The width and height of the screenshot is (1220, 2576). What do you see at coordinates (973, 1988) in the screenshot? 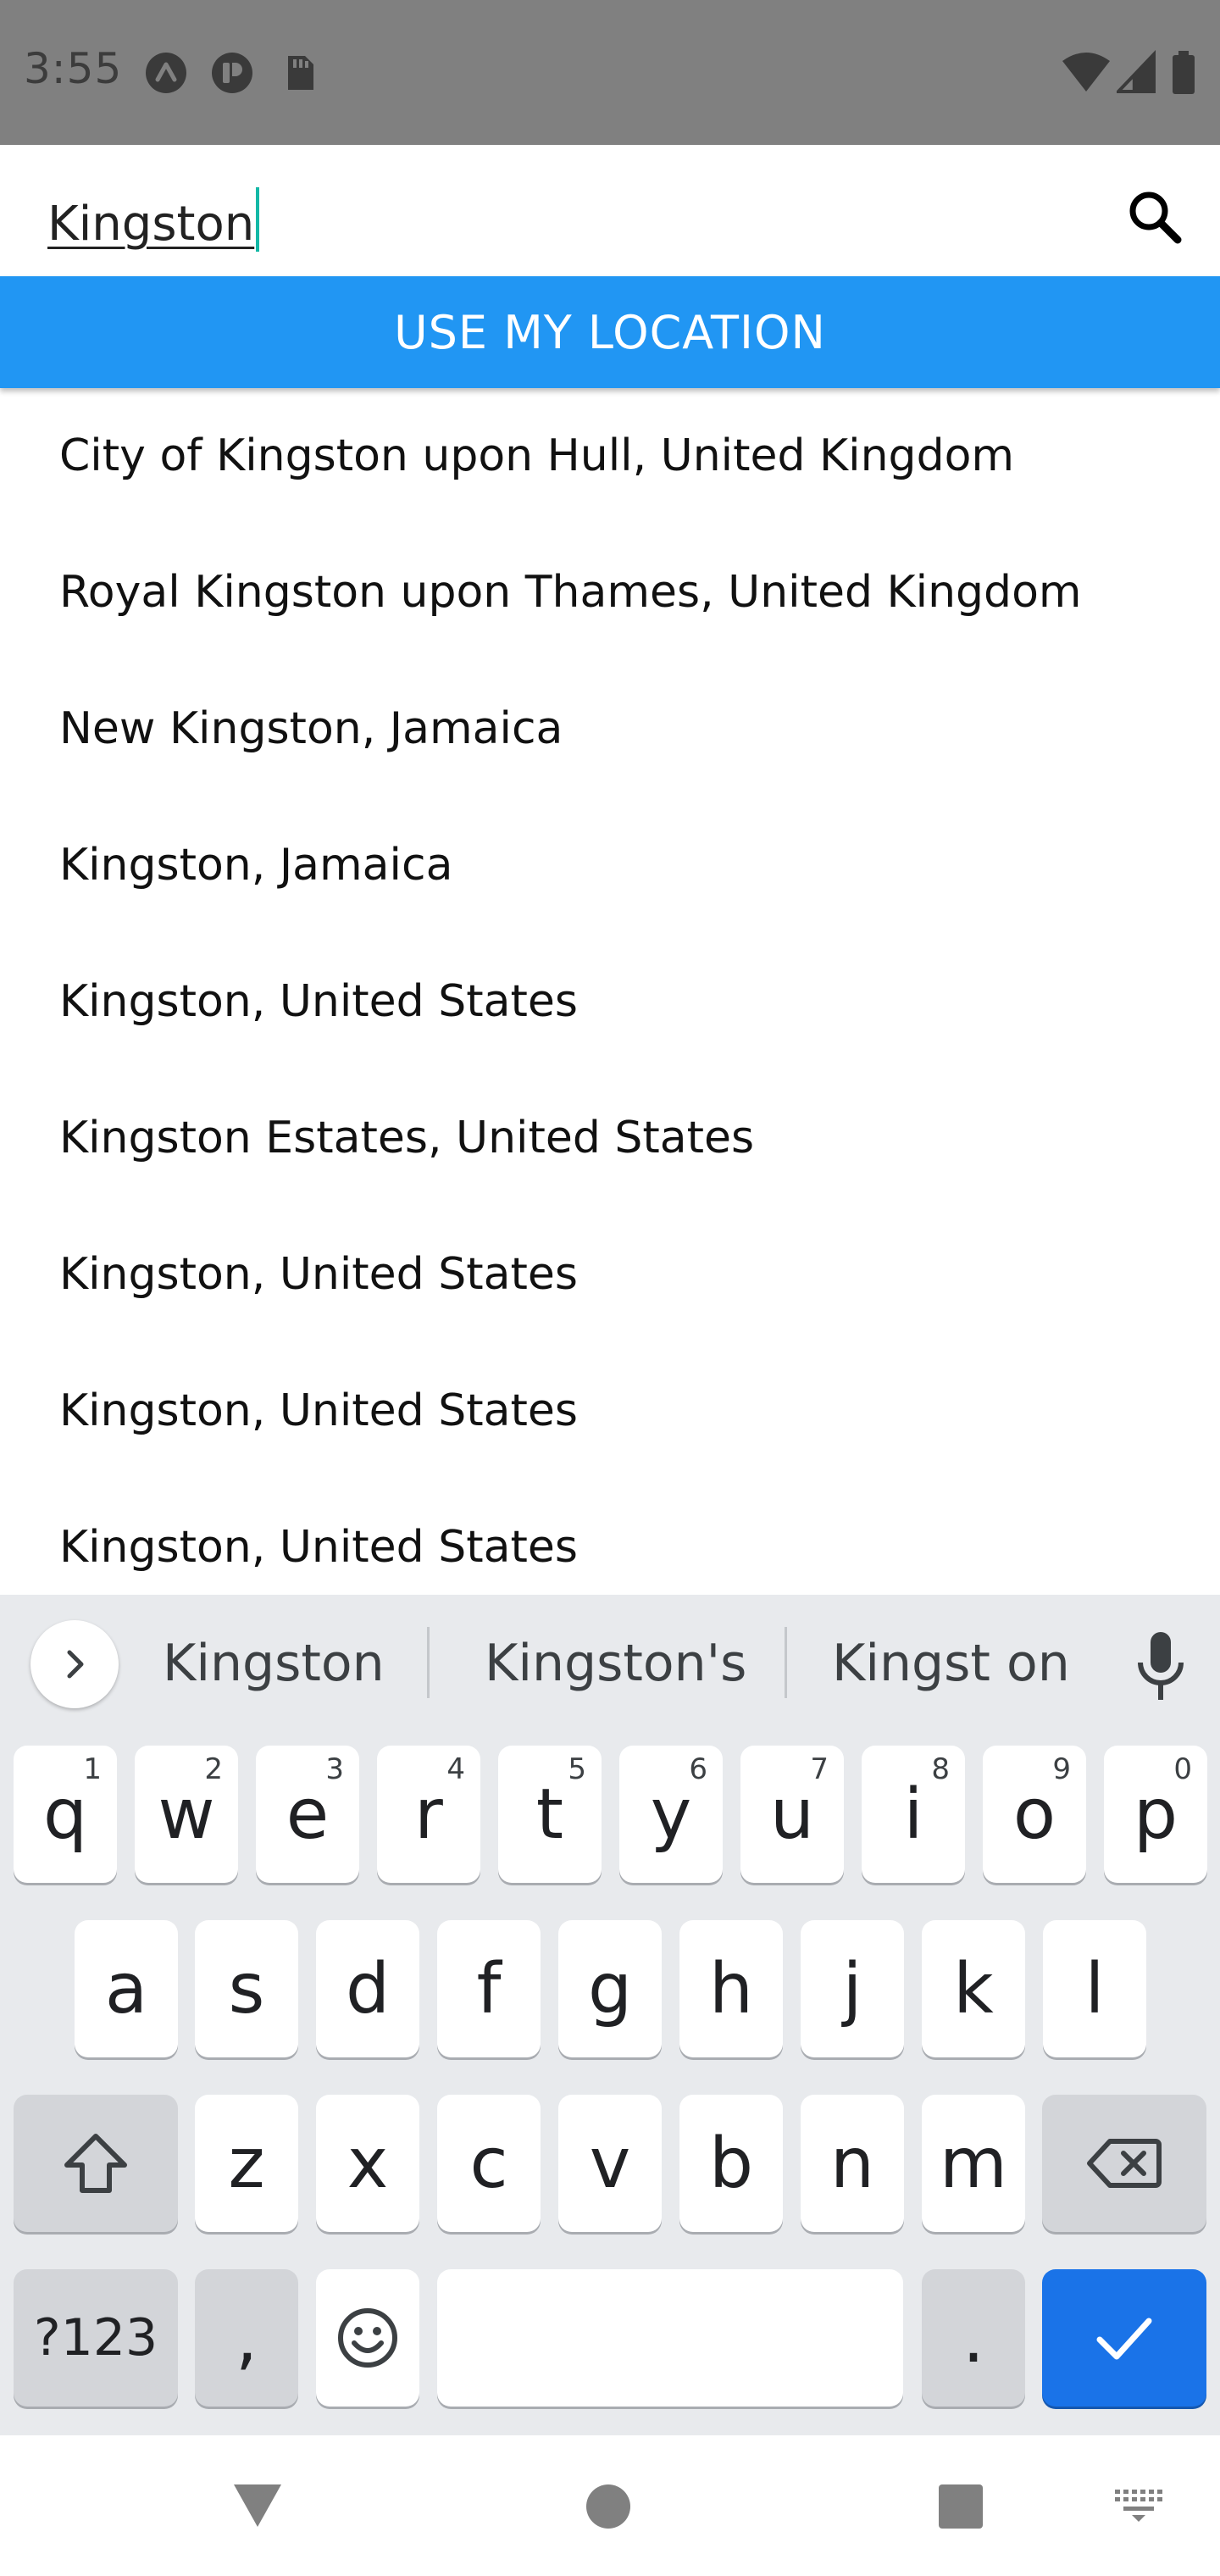
I see `key-k: k` at bounding box center [973, 1988].